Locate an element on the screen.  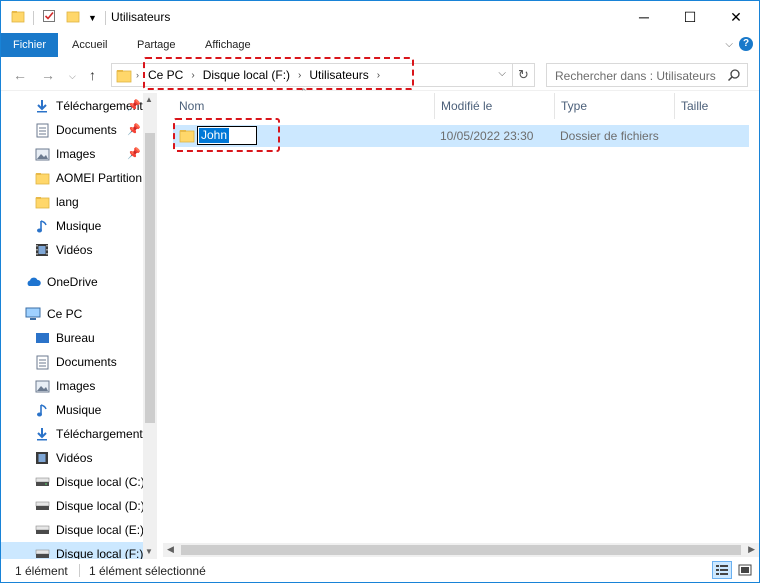
desktop-icon is located at coordinates (42, 338).